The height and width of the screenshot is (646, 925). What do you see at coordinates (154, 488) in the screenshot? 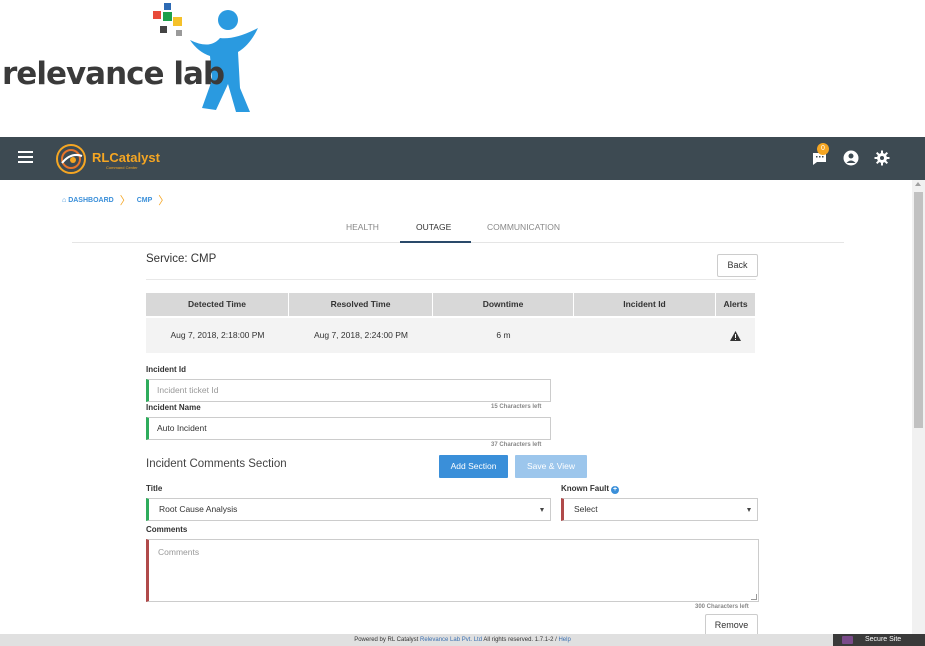
I see `title-label: Title` at bounding box center [154, 488].